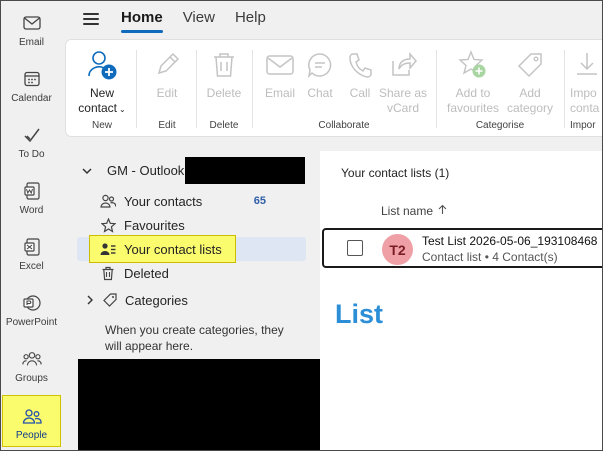 The image size is (603, 451). What do you see at coordinates (530, 108) in the screenshot?
I see `cat-label-2: category` at bounding box center [530, 108].